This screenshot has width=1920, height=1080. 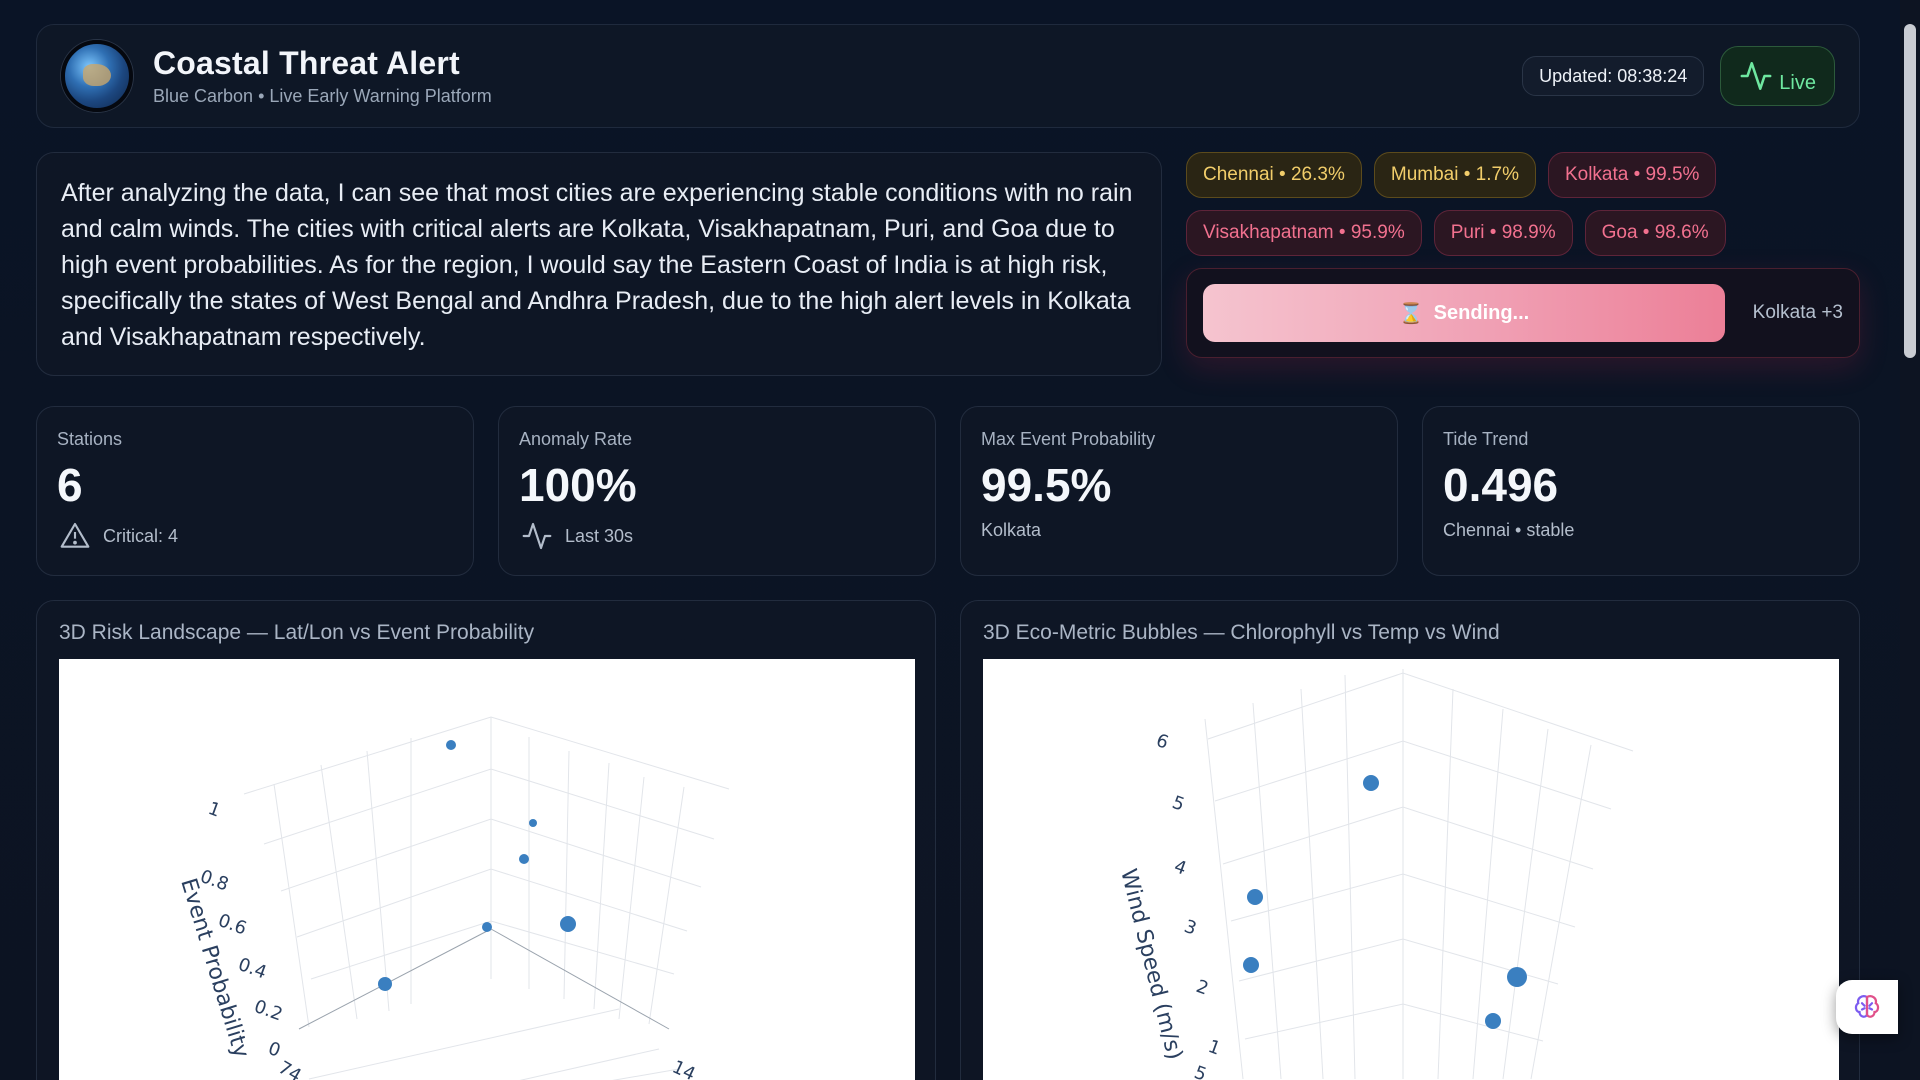 I want to click on hourglass-icon: ⌛, so click(x=1411, y=313).